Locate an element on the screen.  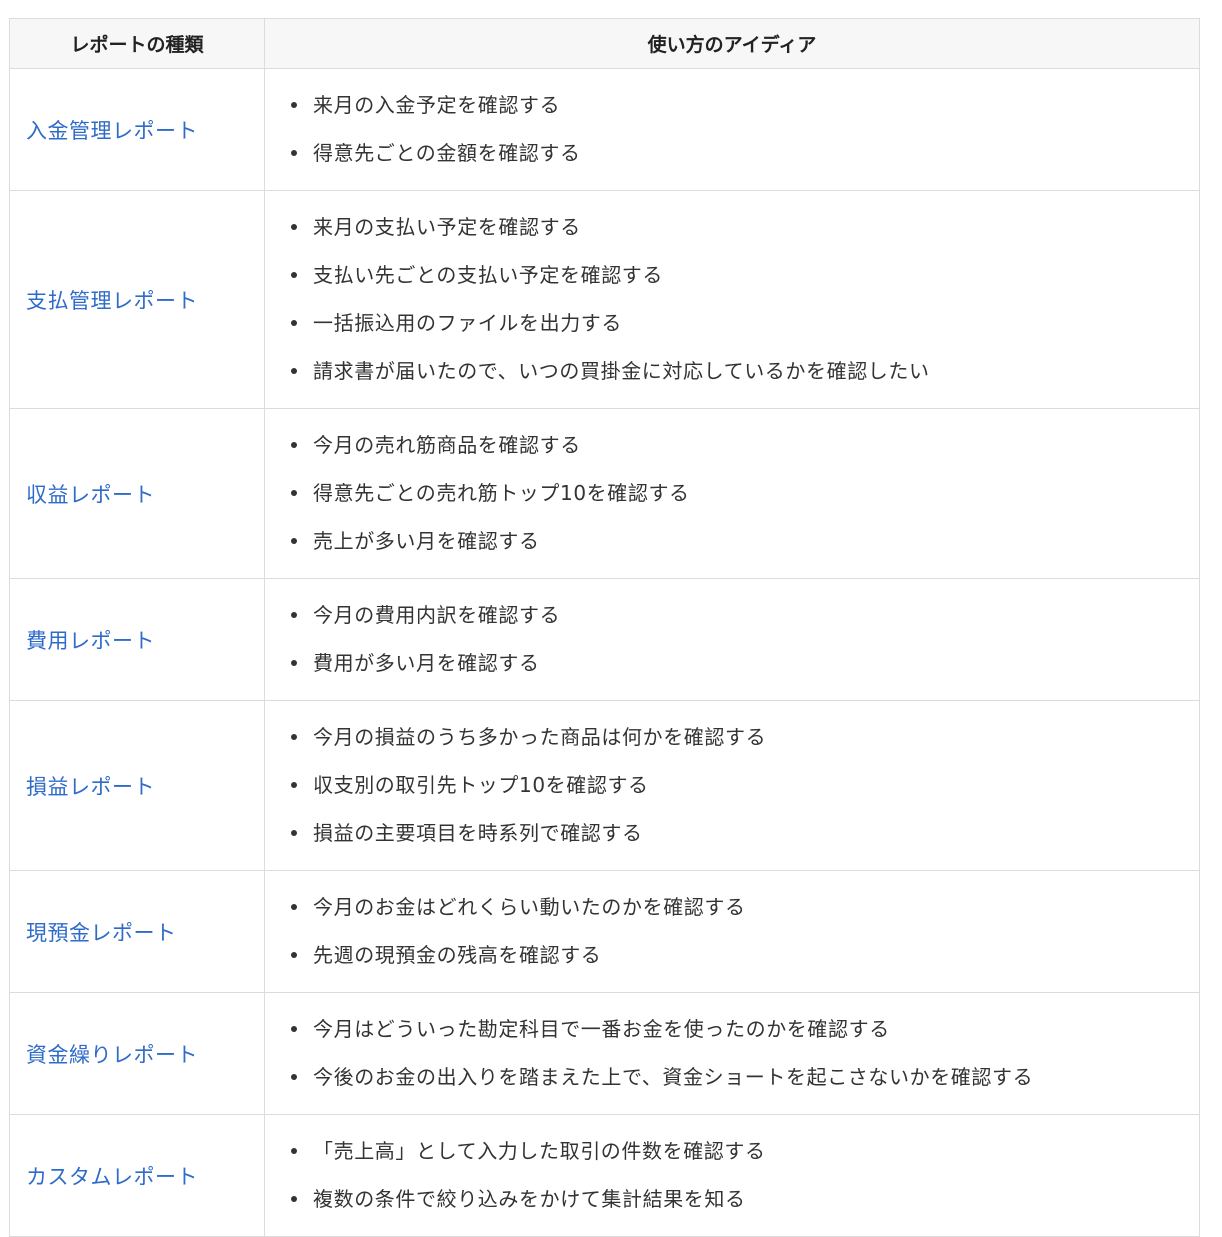
usage-idea-item: 今後のお金の出入りを踏まえた上で、資金ショートを起こさないかを確認する is located at coordinates (745, 1077).